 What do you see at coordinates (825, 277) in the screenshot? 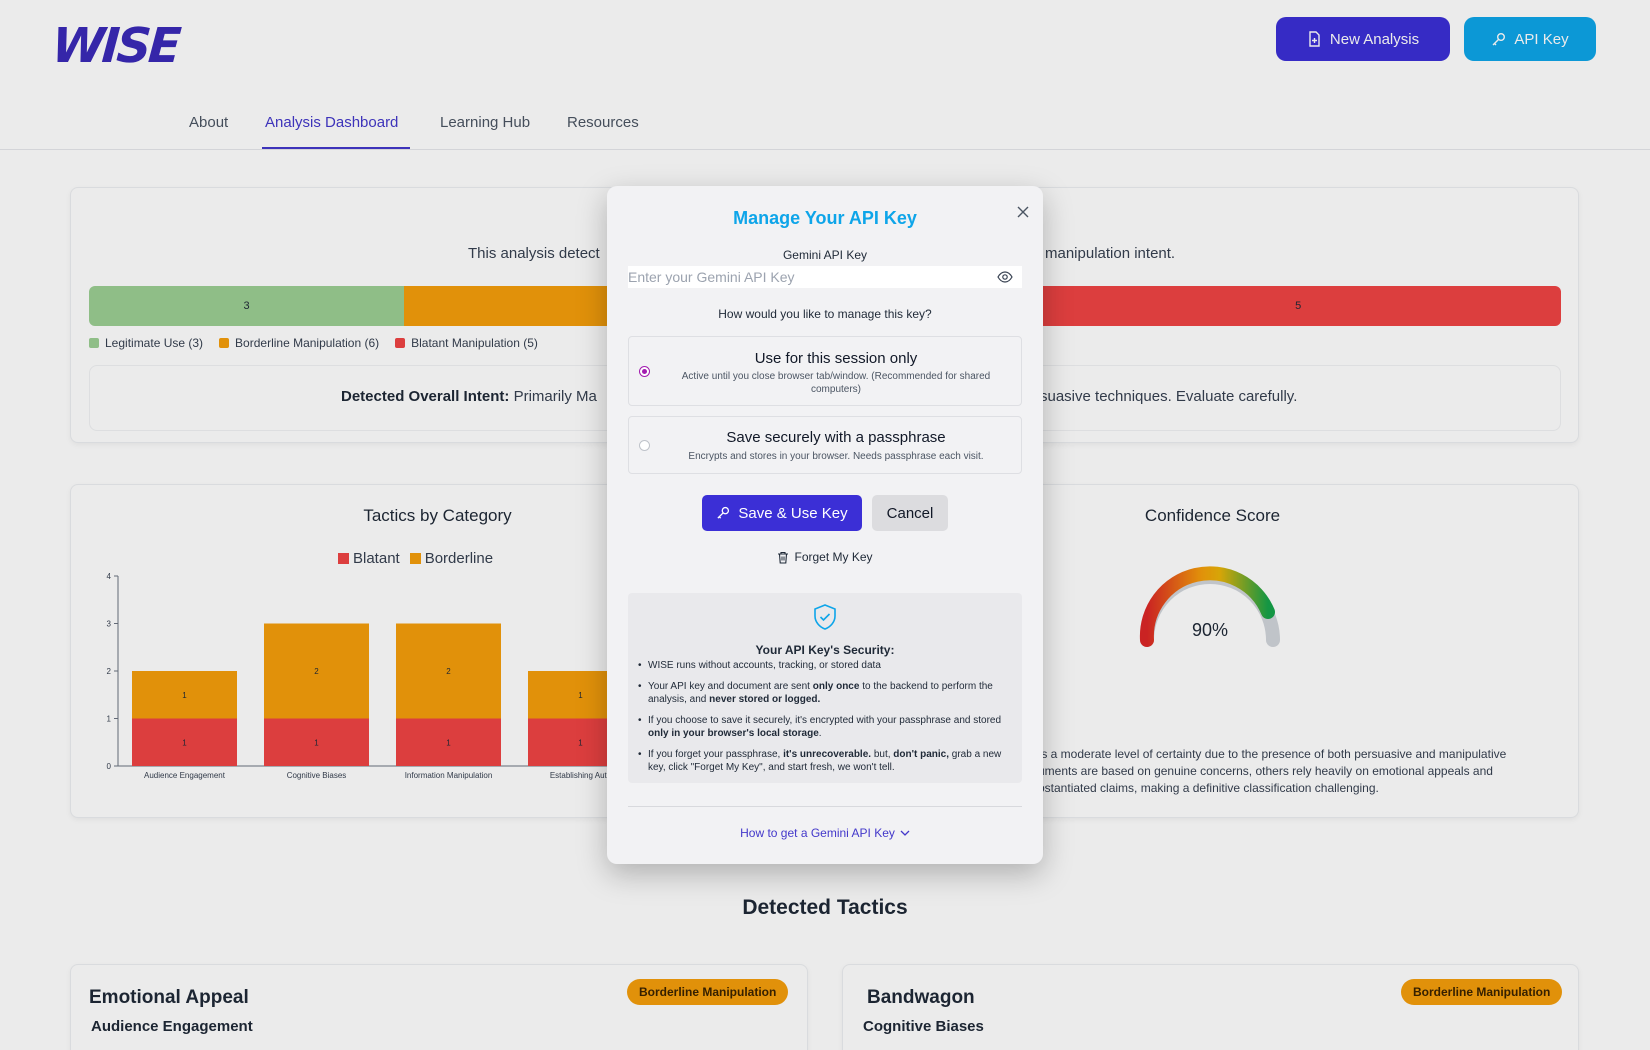
I see `api-key-input` at bounding box center [825, 277].